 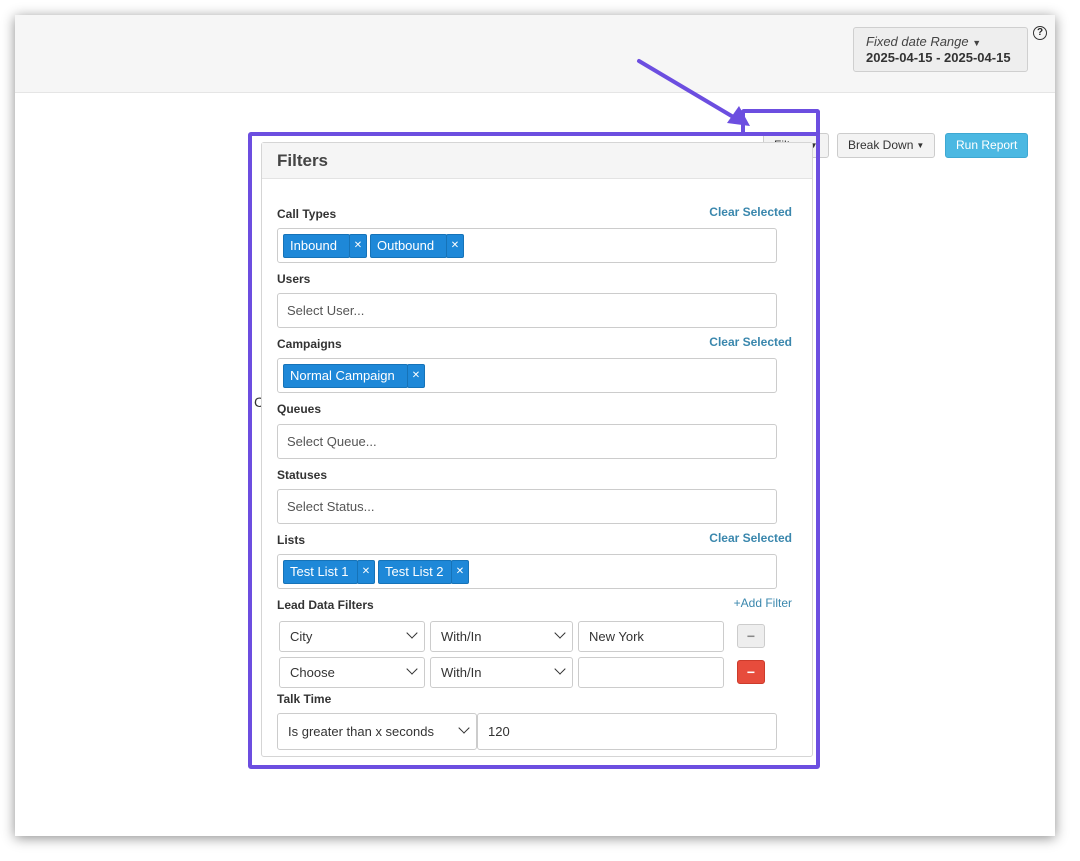 I want to click on highlight-box-tab, so click(x=780, y=122).